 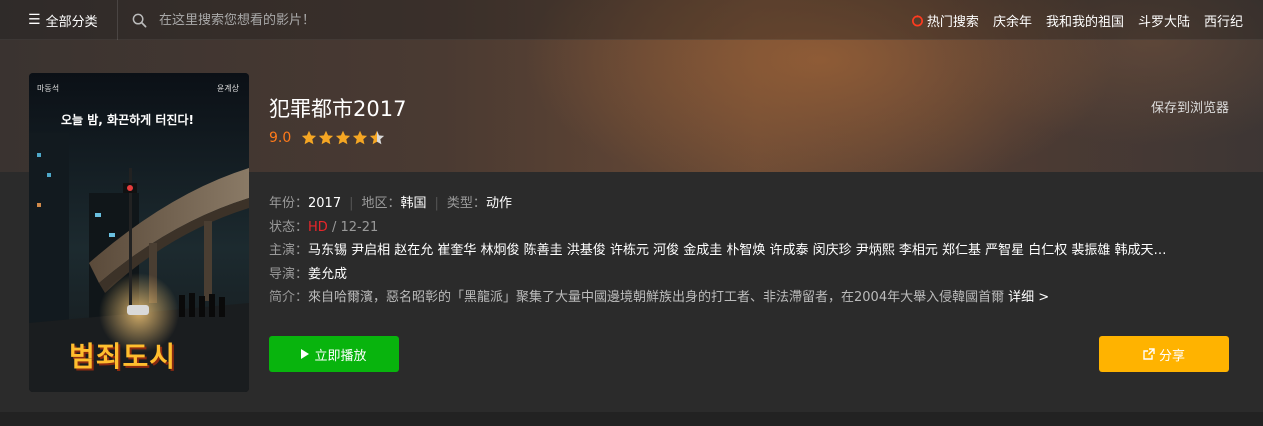 I want to click on share-icon, so click(x=1149, y=354).